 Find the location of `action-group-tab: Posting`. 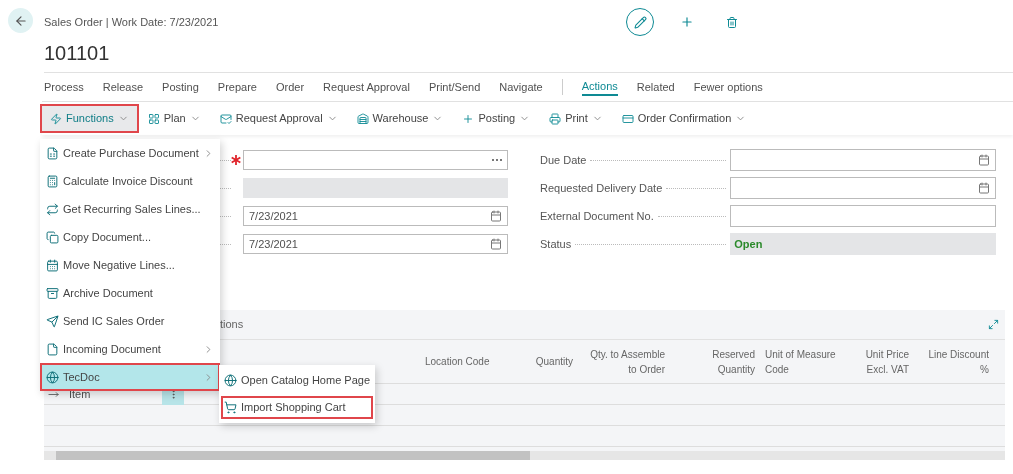

action-group-tab: Posting is located at coordinates (180, 87).